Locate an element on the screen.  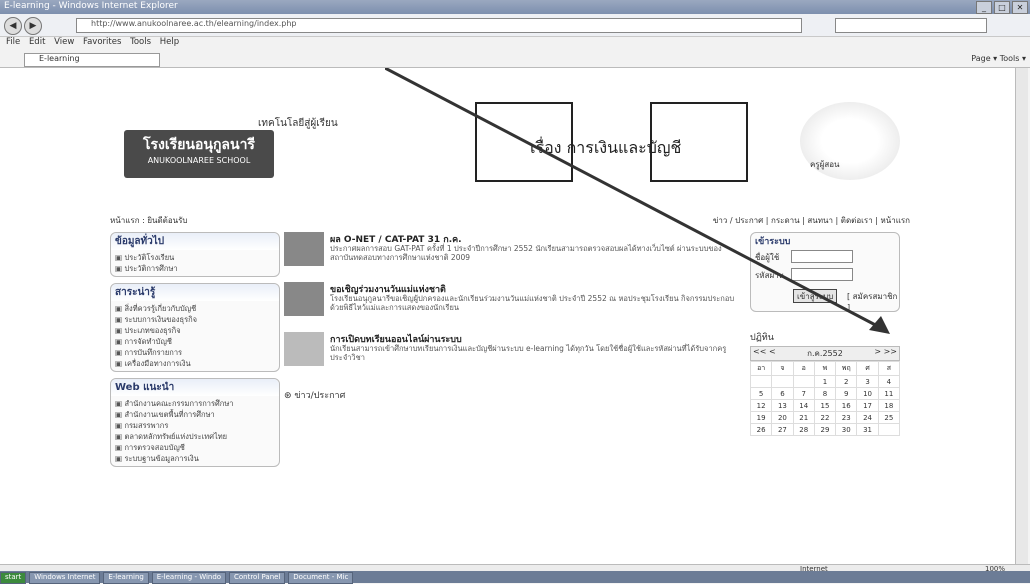
calendar-day: 21 is located at coordinates (803, 417).